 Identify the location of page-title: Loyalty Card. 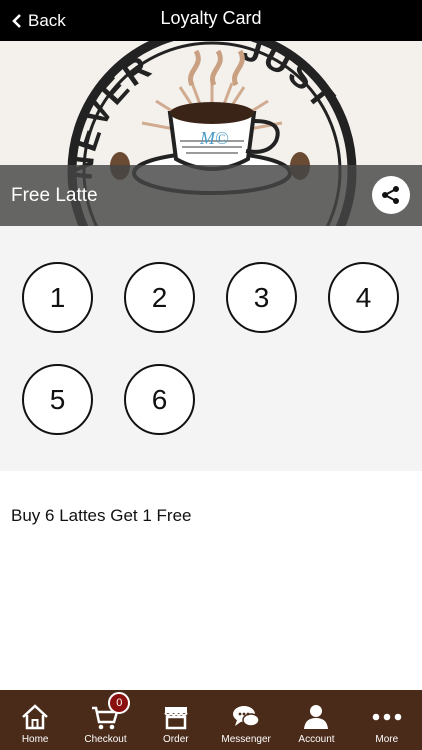
(211, 18).